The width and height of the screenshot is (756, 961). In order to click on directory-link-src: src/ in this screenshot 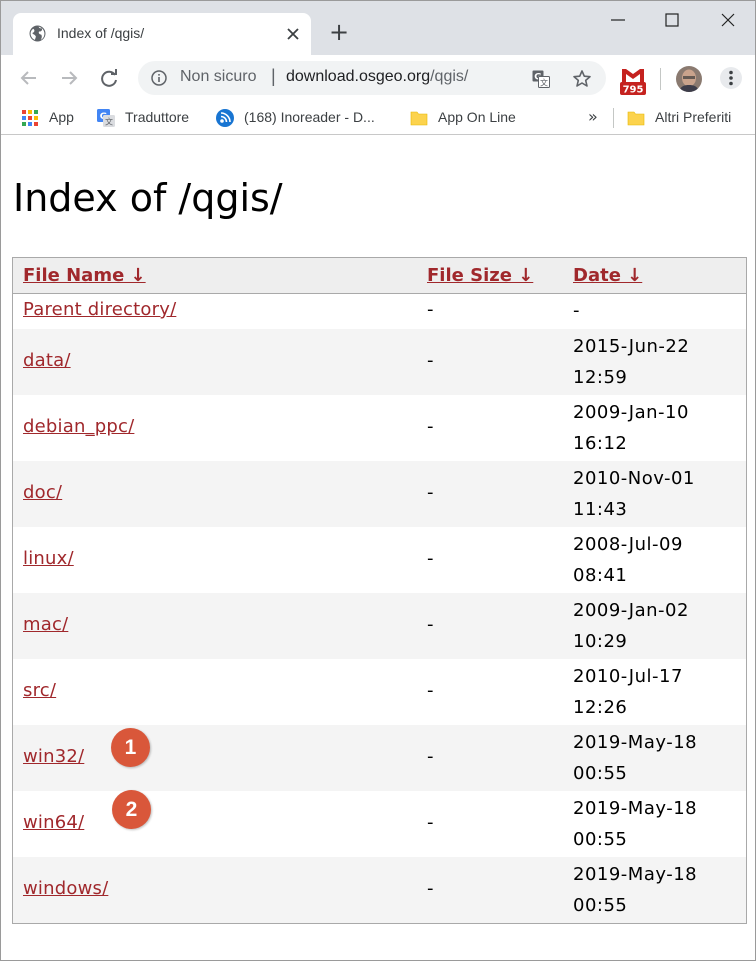, I will do `click(39, 690)`.